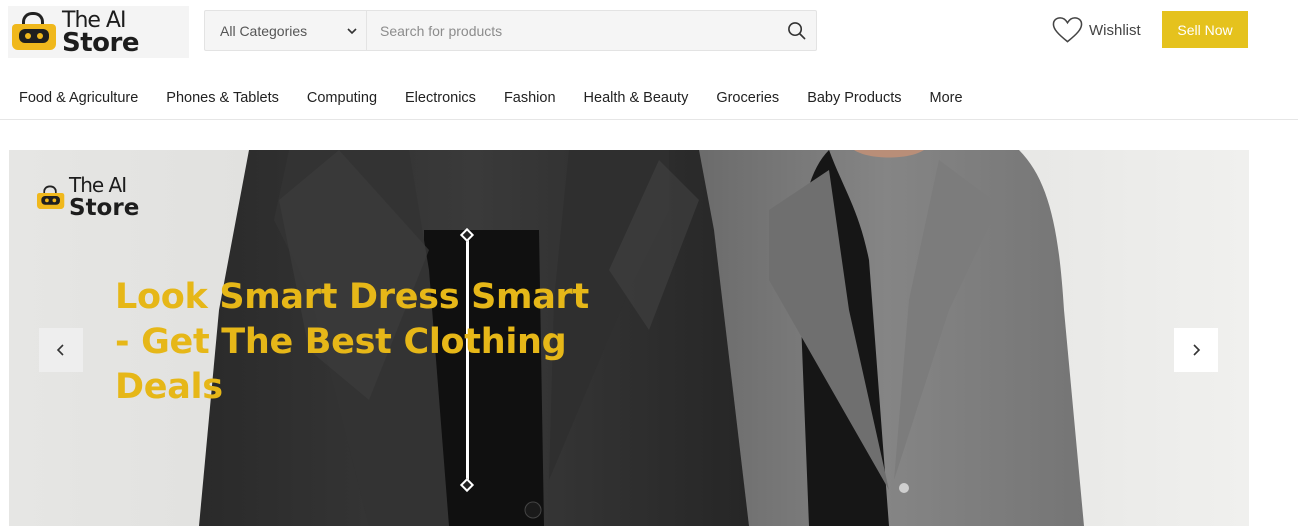 The image size is (1298, 526). I want to click on wishlist-link: Wishlist, so click(1096, 30).